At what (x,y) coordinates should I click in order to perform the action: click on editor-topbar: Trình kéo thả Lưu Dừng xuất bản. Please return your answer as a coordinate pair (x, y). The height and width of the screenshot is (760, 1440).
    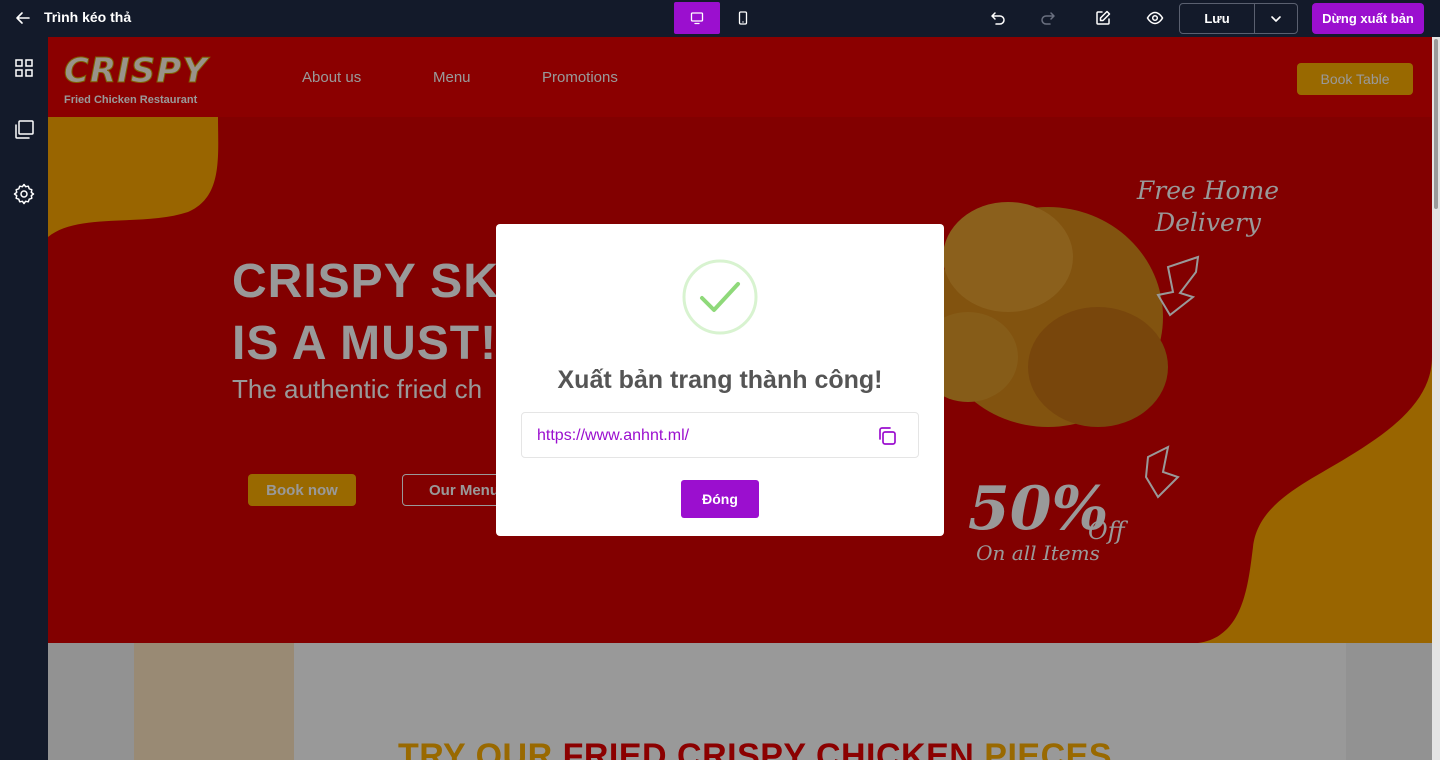
    Looking at the image, I should click on (720, 18).